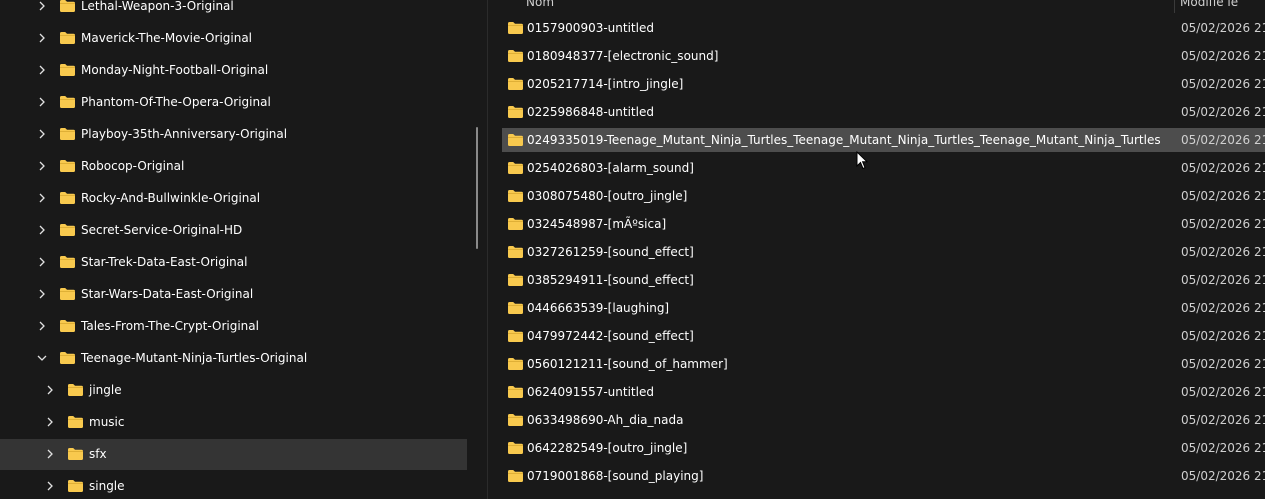 The height and width of the screenshot is (499, 1265). What do you see at coordinates (477, 188) in the screenshot?
I see `nav-scrollbar` at bounding box center [477, 188].